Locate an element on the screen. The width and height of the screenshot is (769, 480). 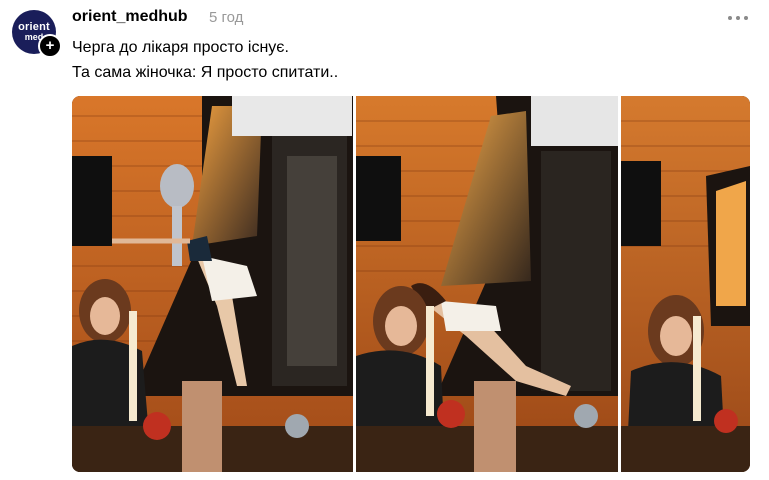
caption-line-1: Черга до лікаря просто існує. is located at coordinates (180, 47).